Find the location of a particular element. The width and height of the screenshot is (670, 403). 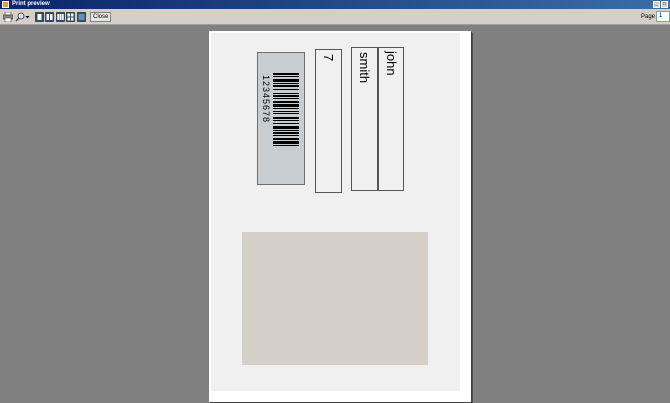

number-field: 7 is located at coordinates (328, 121).